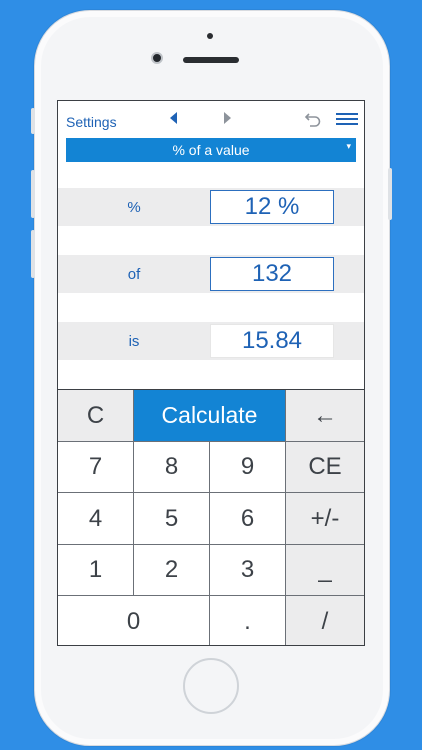  What do you see at coordinates (272, 274) in the screenshot?
I see `of-value-field: 132` at bounding box center [272, 274].